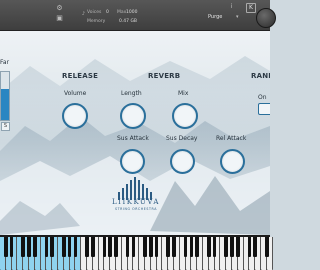 The height and width of the screenshot is (270, 320). What do you see at coordinates (262, 97) in the screenshot?
I see `rand-on-label: On` at bounding box center [262, 97].